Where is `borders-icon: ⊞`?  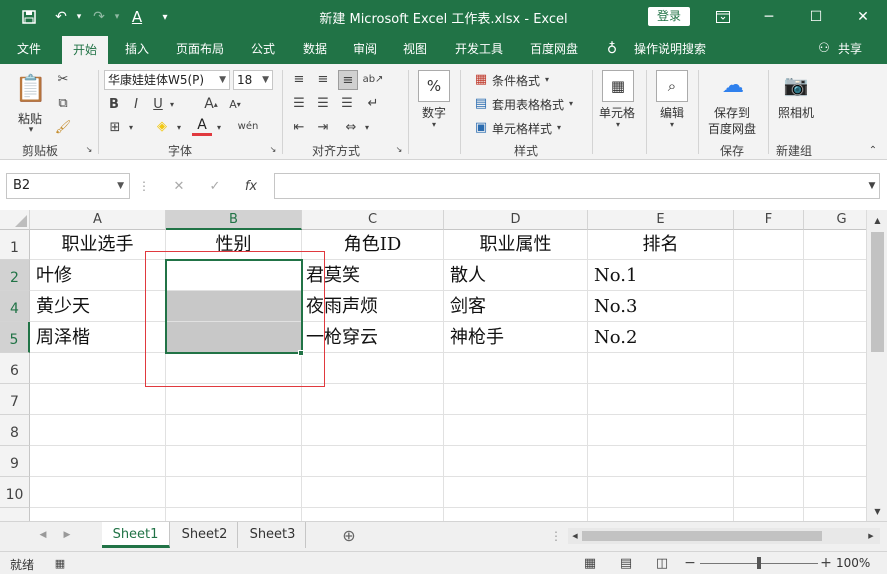
borders-icon: ⊞ is located at coordinates (115, 127).